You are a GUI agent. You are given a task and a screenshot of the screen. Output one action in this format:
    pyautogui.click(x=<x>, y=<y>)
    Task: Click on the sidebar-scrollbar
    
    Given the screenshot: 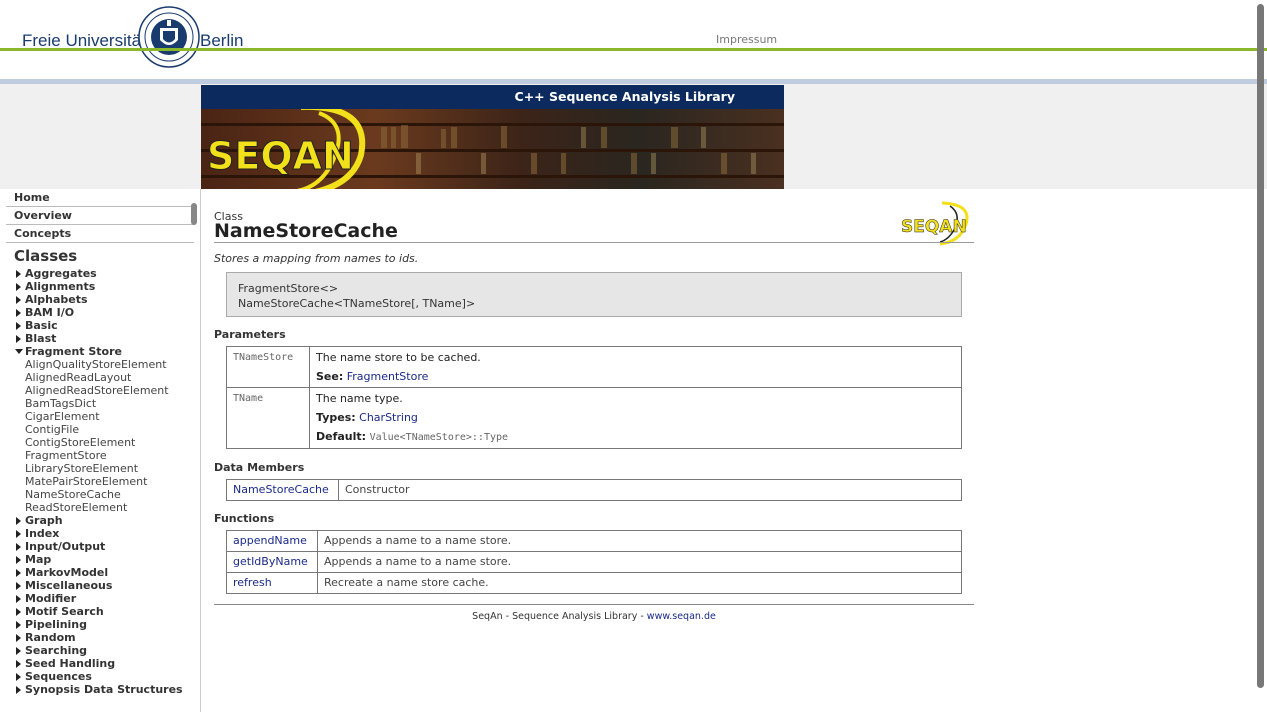 What is the action you would take?
    pyautogui.click(x=194, y=214)
    